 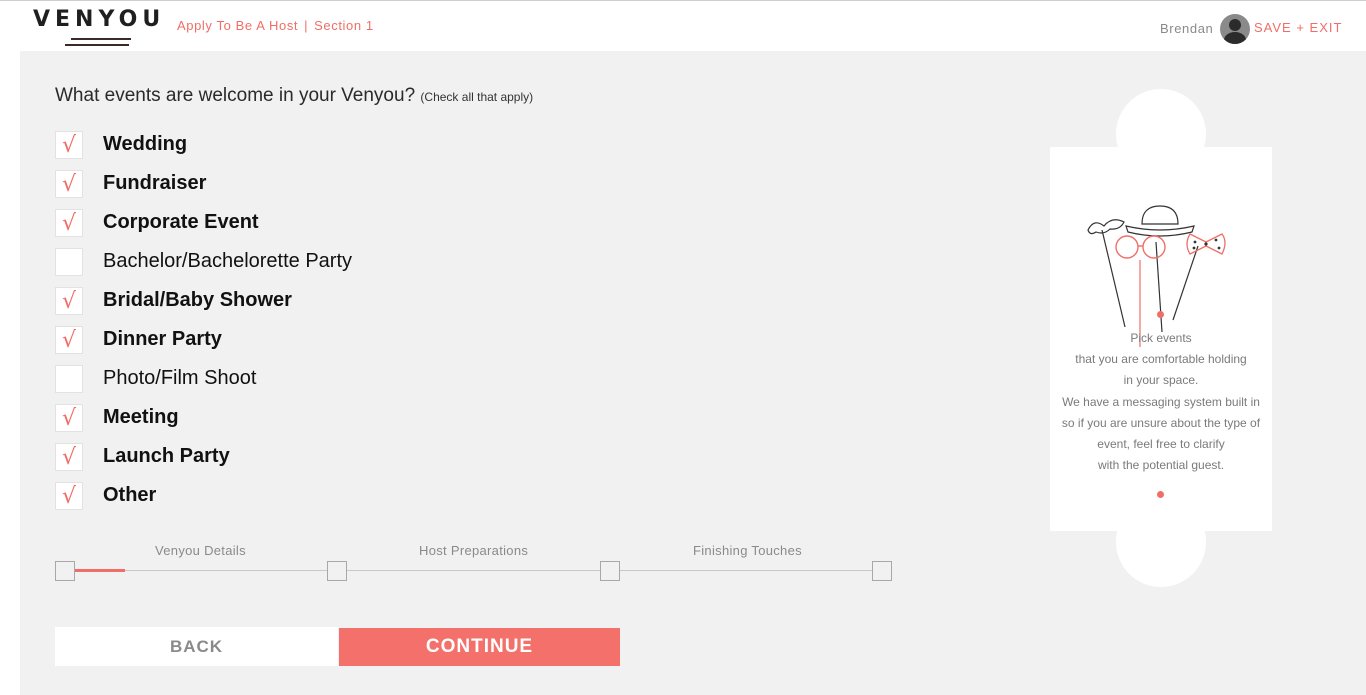 I want to click on event-option-label: Bridal/Baby Shower, so click(x=197, y=300).